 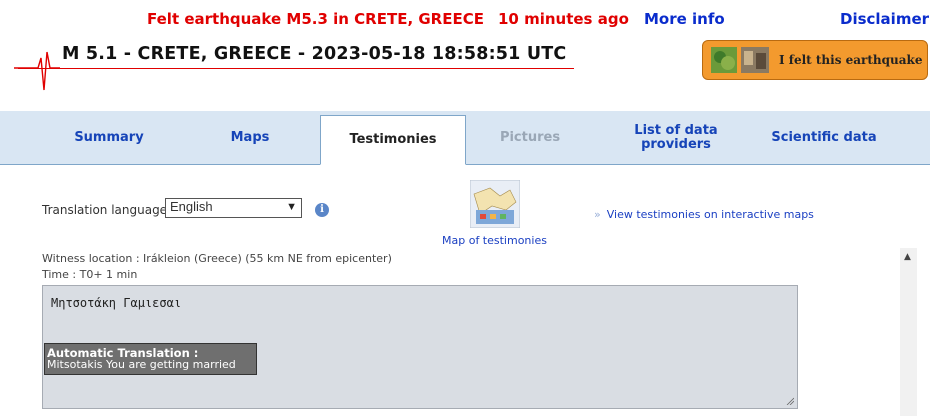 I want to click on double-chevron-right-icon: », so click(x=597, y=214).